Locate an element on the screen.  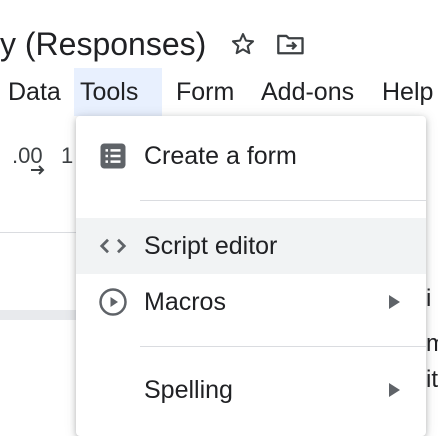
sheet-header-line is located at coordinates (40, 232).